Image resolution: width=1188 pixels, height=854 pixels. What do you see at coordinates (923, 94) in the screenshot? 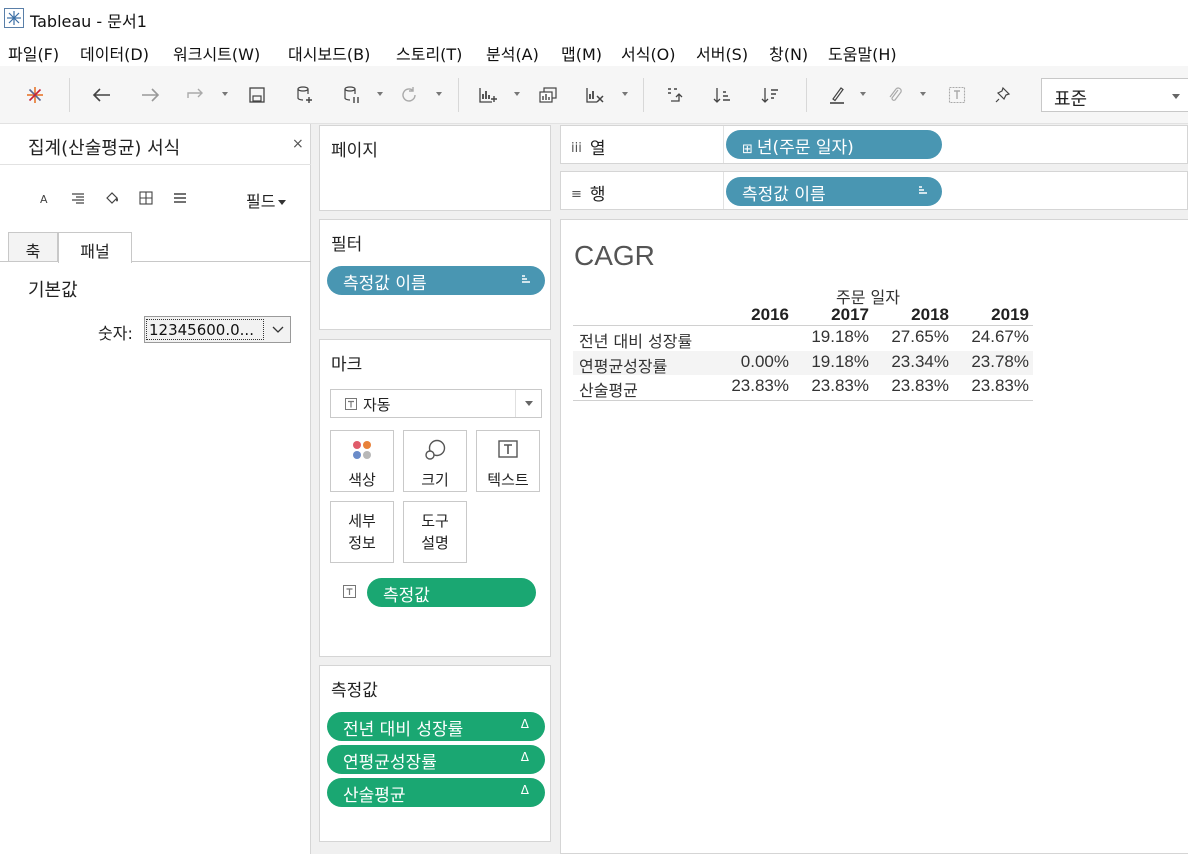
I see `group-dropdown-icon` at bounding box center [923, 94].